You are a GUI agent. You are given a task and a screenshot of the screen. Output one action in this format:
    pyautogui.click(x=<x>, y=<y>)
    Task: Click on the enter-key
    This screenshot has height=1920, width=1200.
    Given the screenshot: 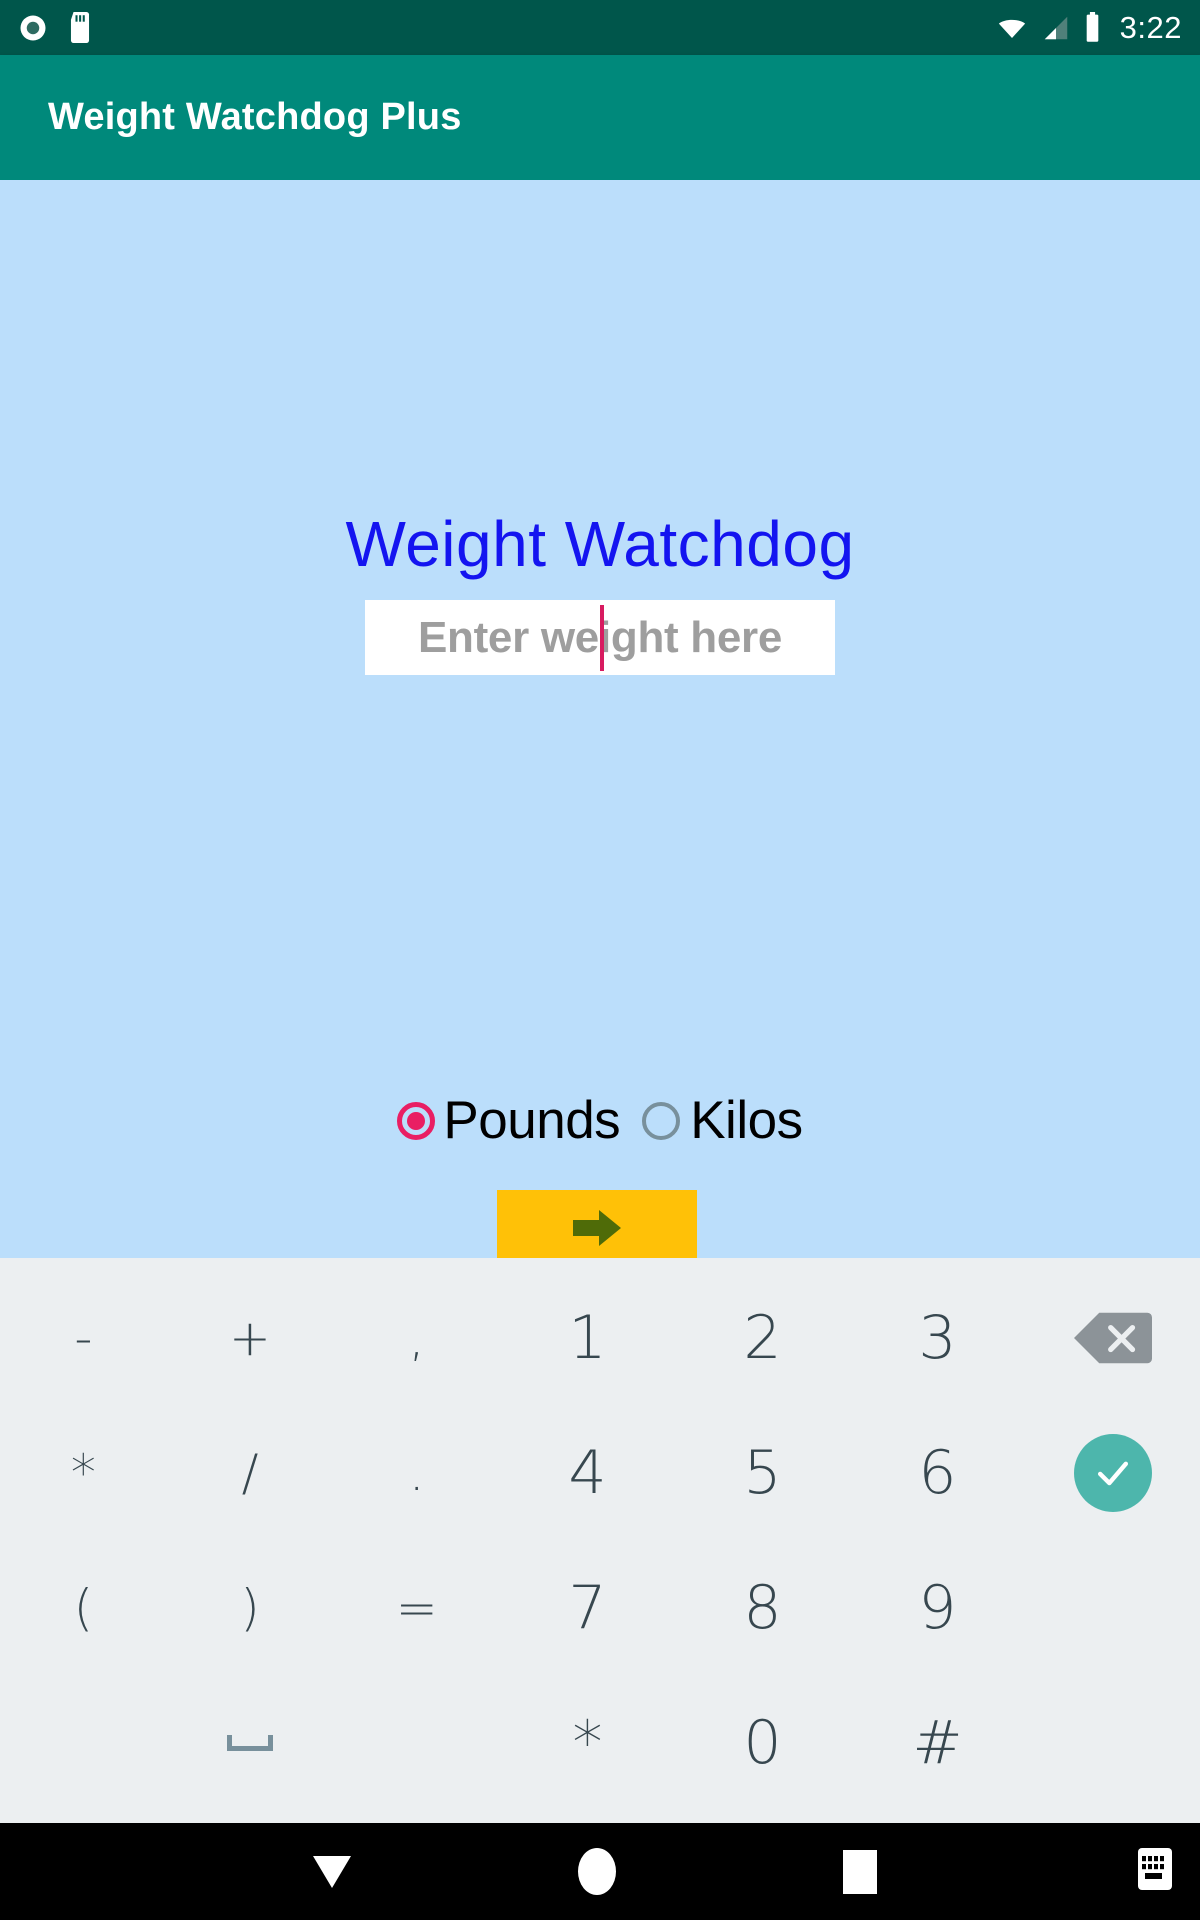 What is the action you would take?
    pyautogui.click(x=1112, y=1472)
    